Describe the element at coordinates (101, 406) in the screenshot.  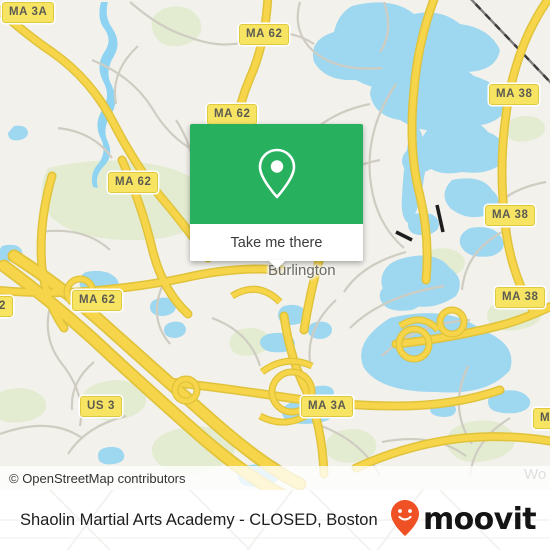
I see `road-shield: US 3` at that location.